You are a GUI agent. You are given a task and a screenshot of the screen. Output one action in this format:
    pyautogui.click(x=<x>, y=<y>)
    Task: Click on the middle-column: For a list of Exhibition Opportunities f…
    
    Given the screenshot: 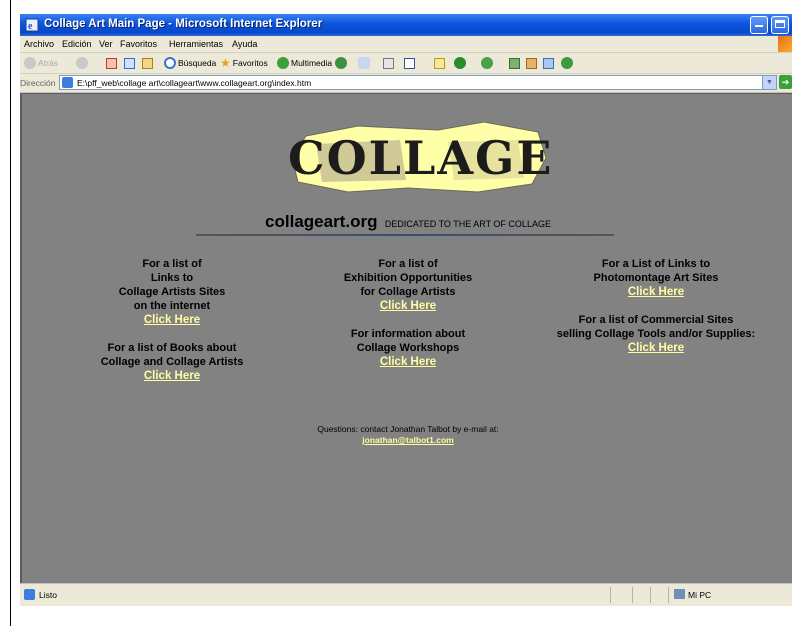 What is the action you would take?
    pyautogui.click(x=408, y=320)
    